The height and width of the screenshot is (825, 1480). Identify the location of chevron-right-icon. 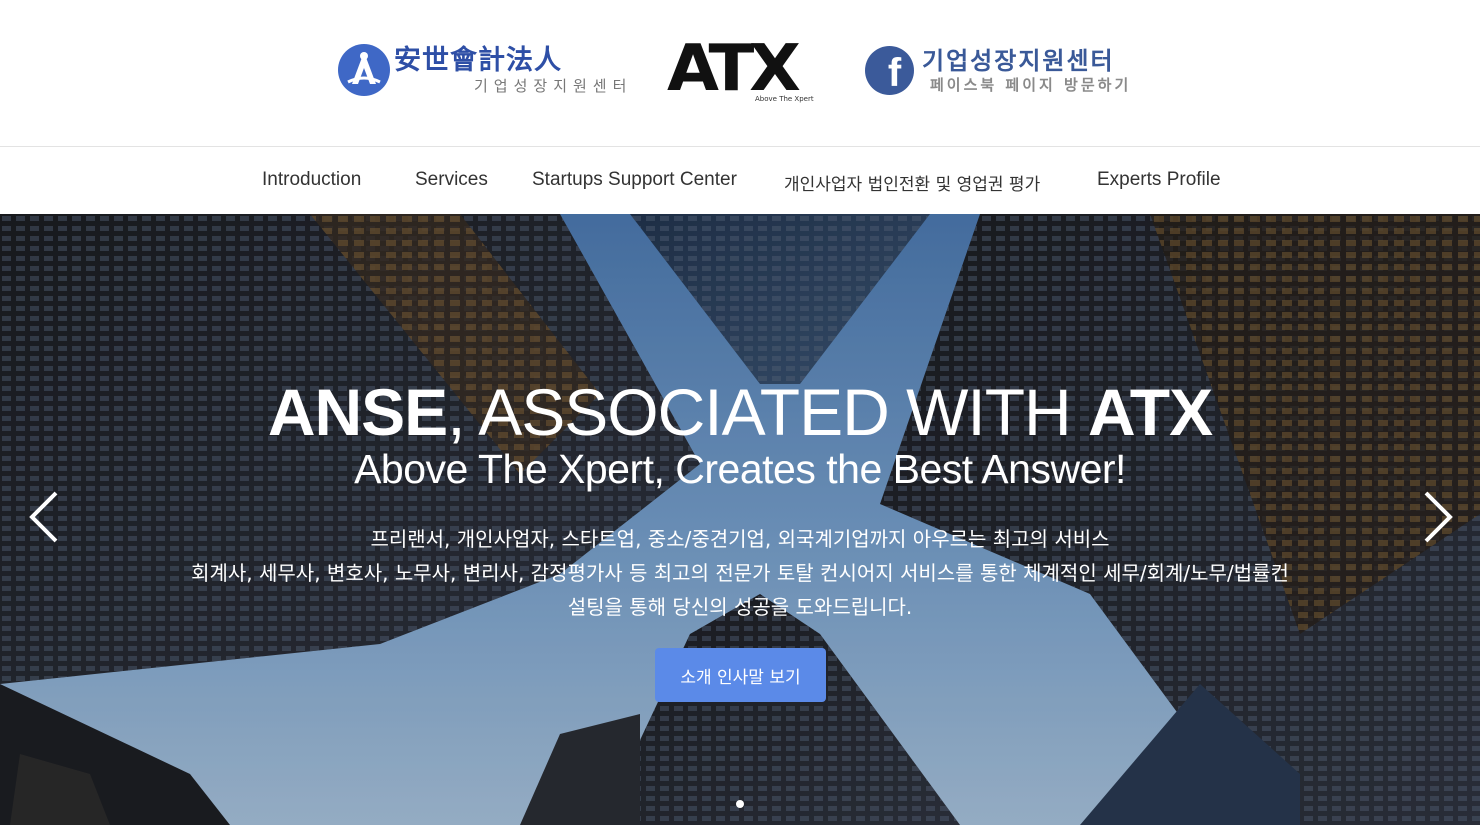
(1438, 517).